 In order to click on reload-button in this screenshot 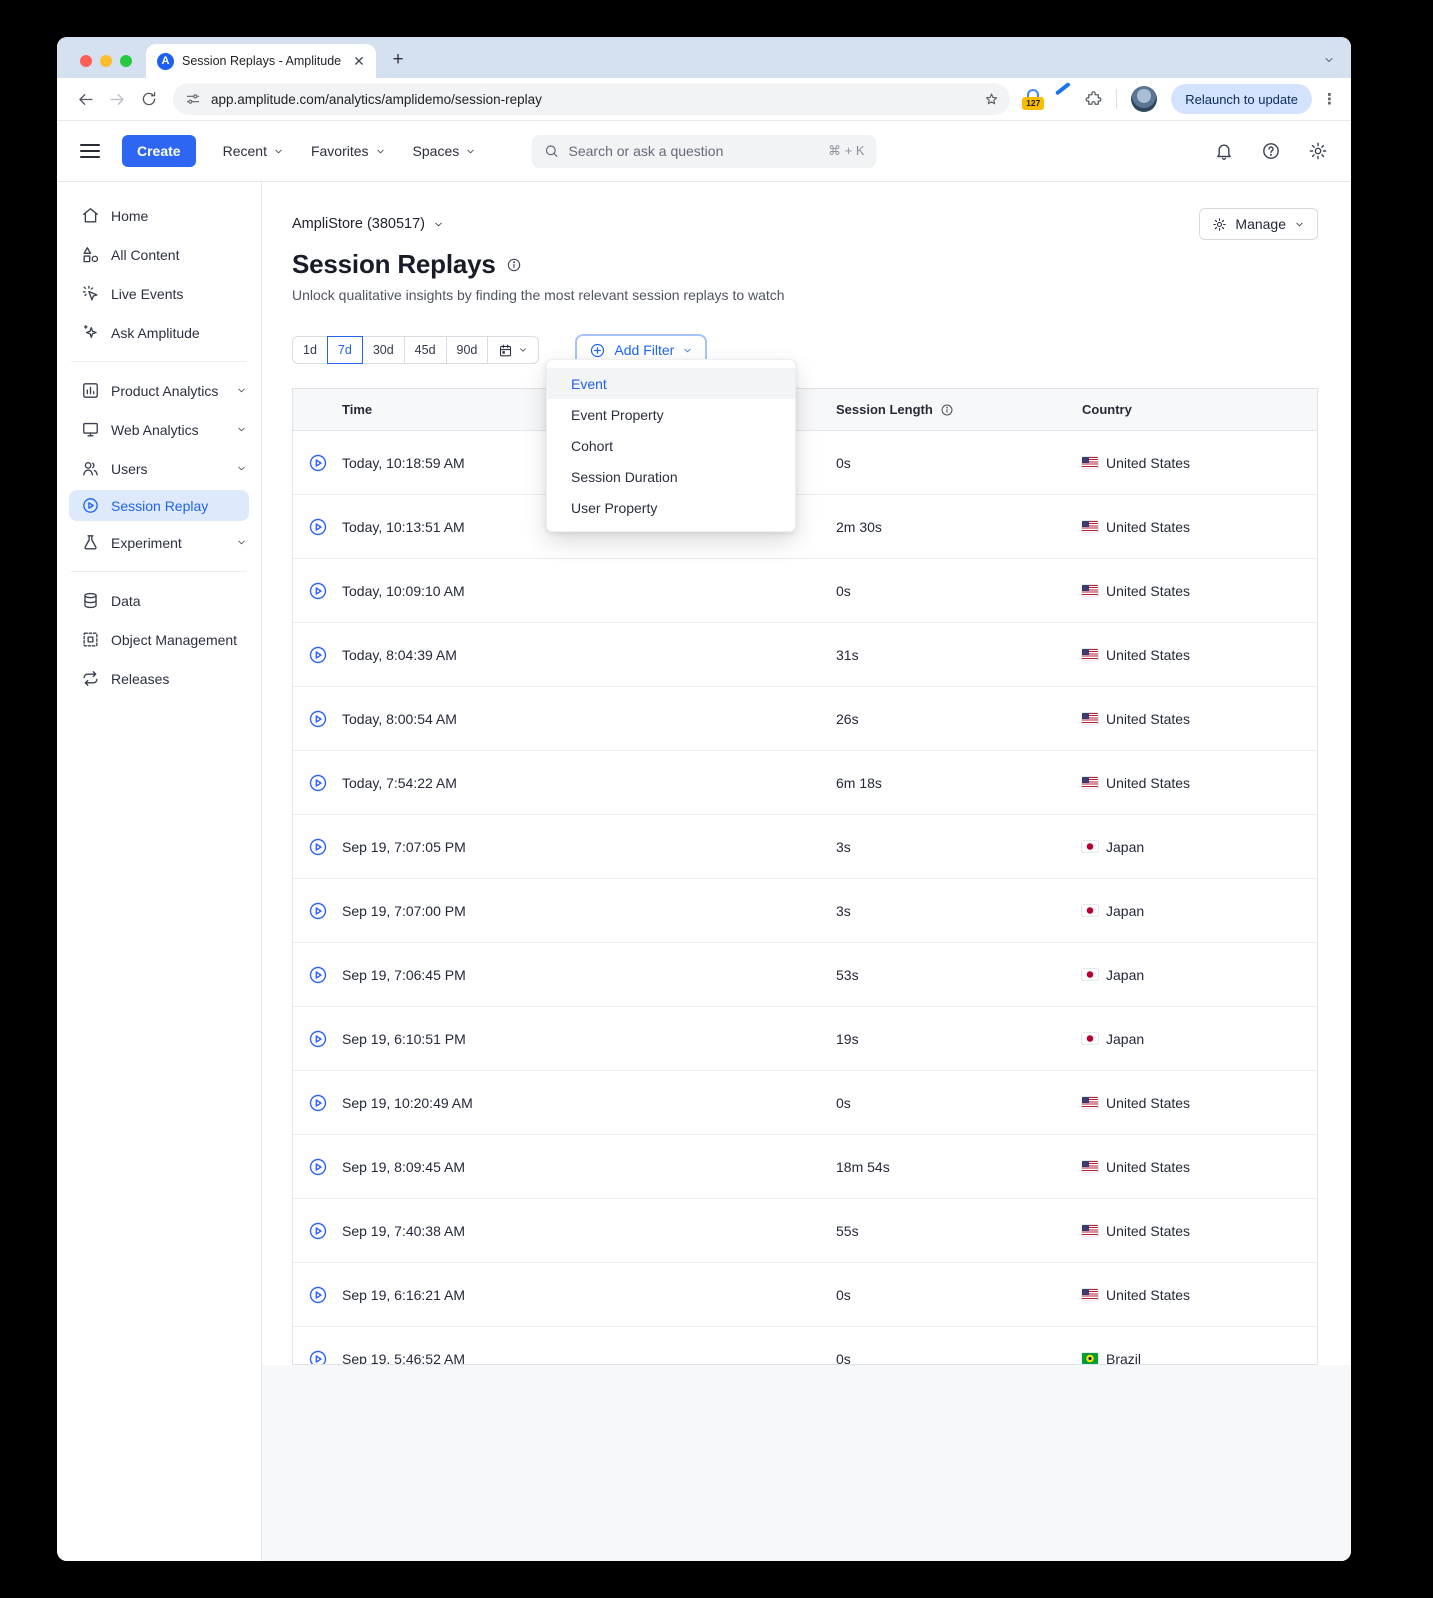, I will do `click(149, 99)`.